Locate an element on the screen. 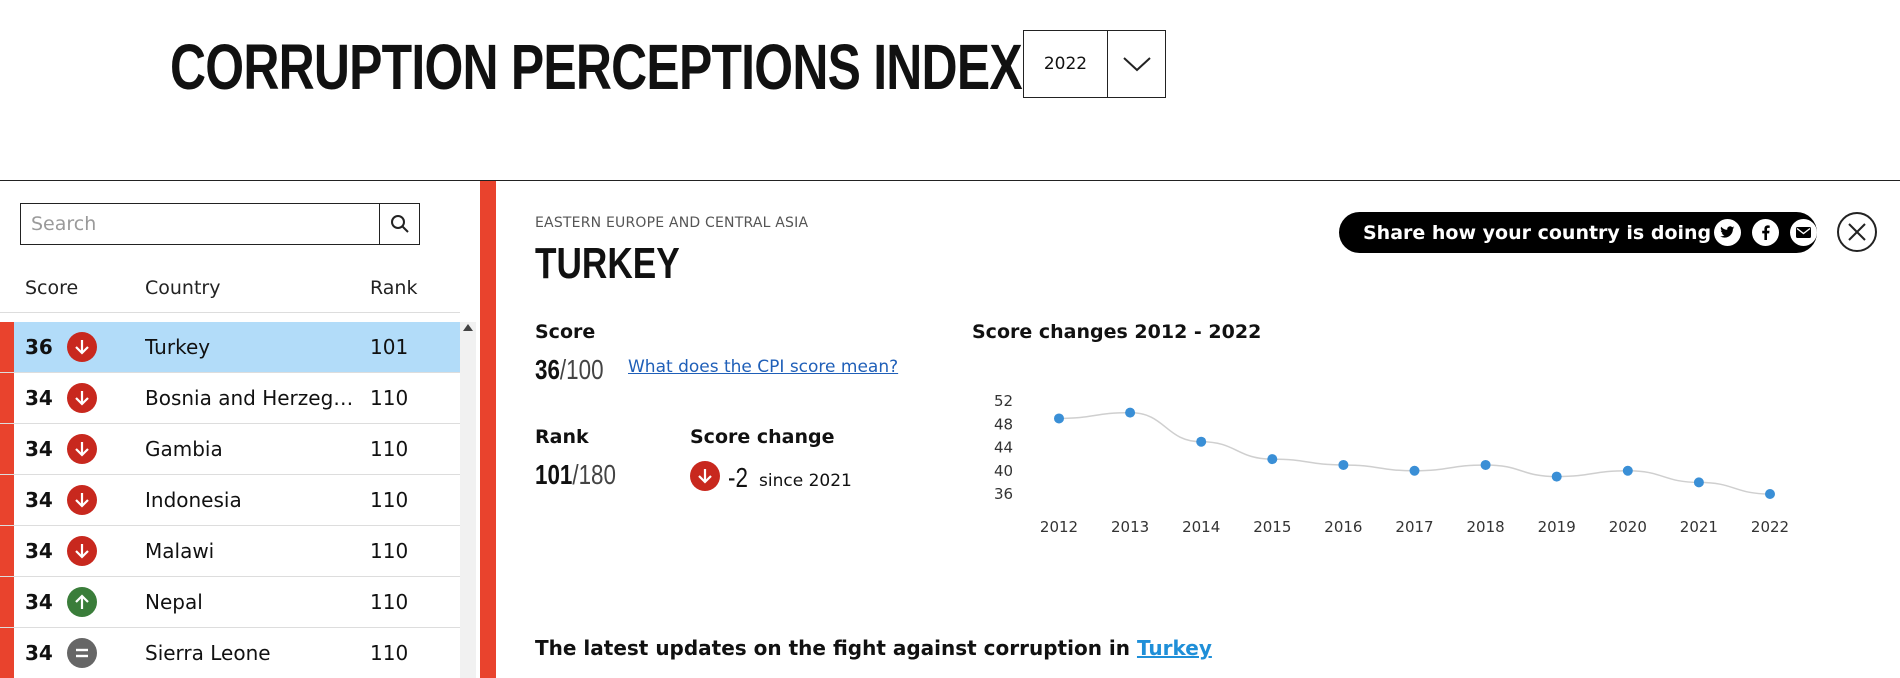  region-label: EASTERN EUROPE AND CENTRAL ASIA is located at coordinates (672, 223).